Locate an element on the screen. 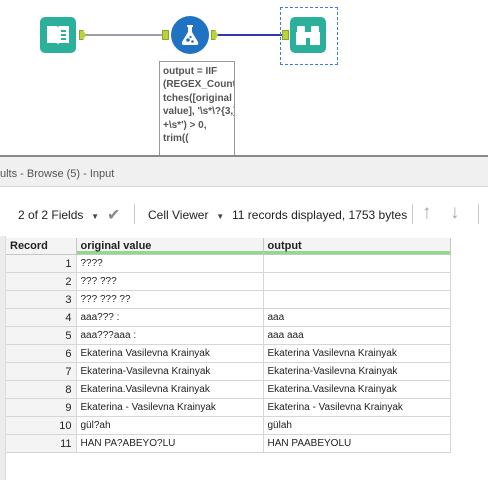 Image resolution: width=488 pixels, height=480 pixels. connection-formula-to-browse is located at coordinates (250, 35).